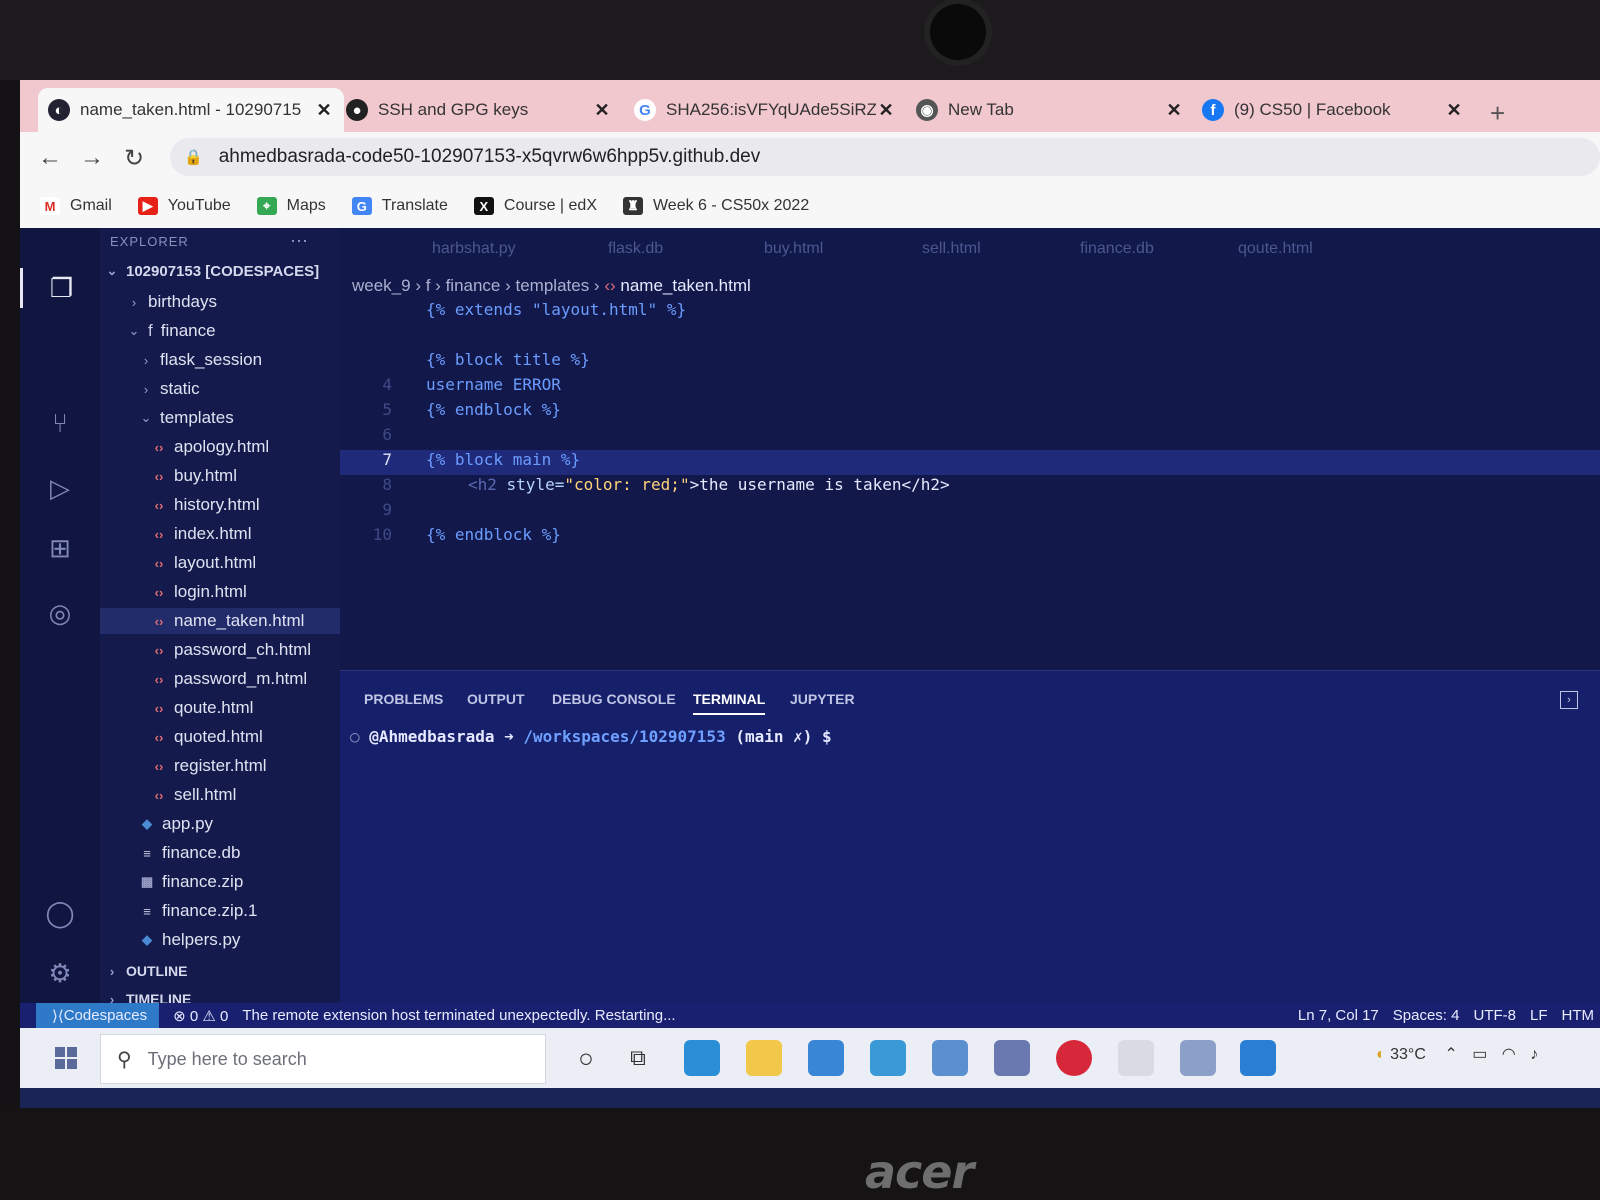 This screenshot has width=1600, height=1200. Describe the element at coordinates (535, 206) in the screenshot. I see `bookmark-edx: X Course | edX` at that location.